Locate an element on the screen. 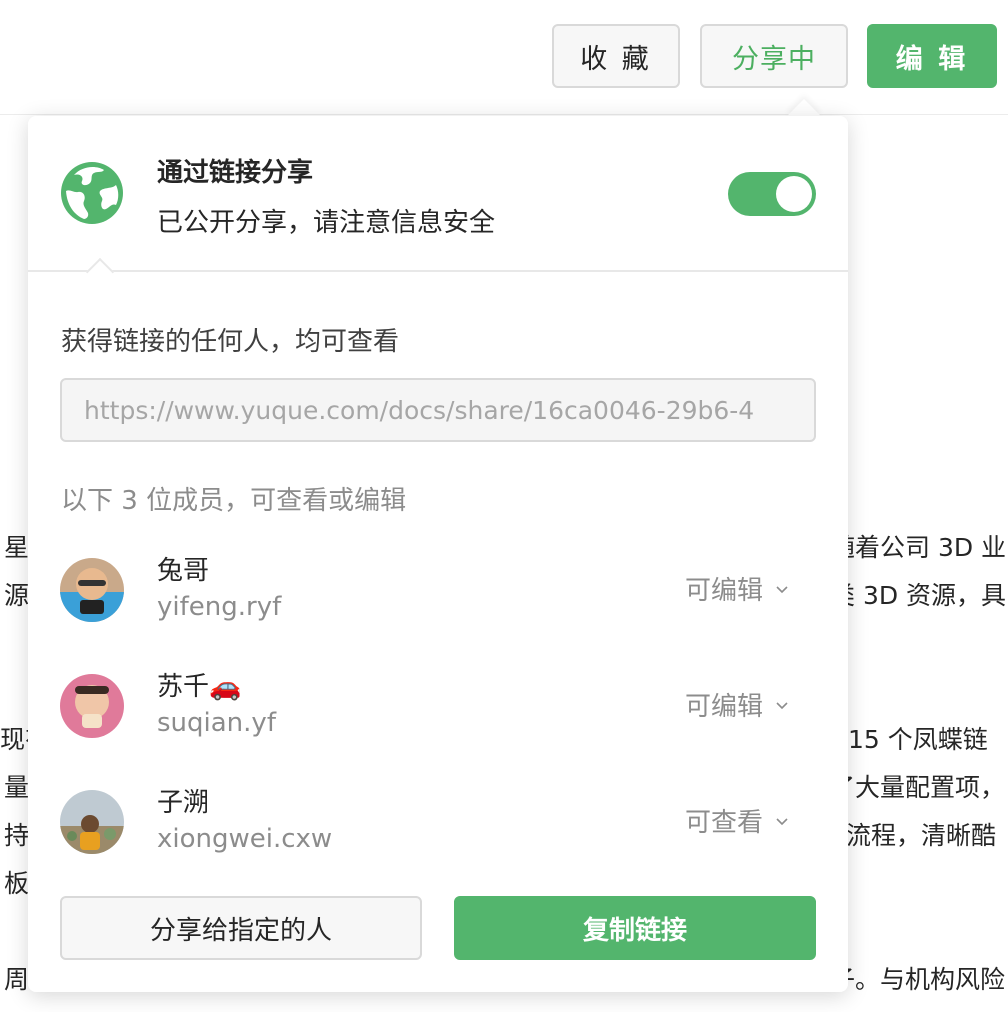 The image size is (1008, 1012). member-row: 子溯 xiongwei.cxw 可查看 is located at coordinates (438, 828).